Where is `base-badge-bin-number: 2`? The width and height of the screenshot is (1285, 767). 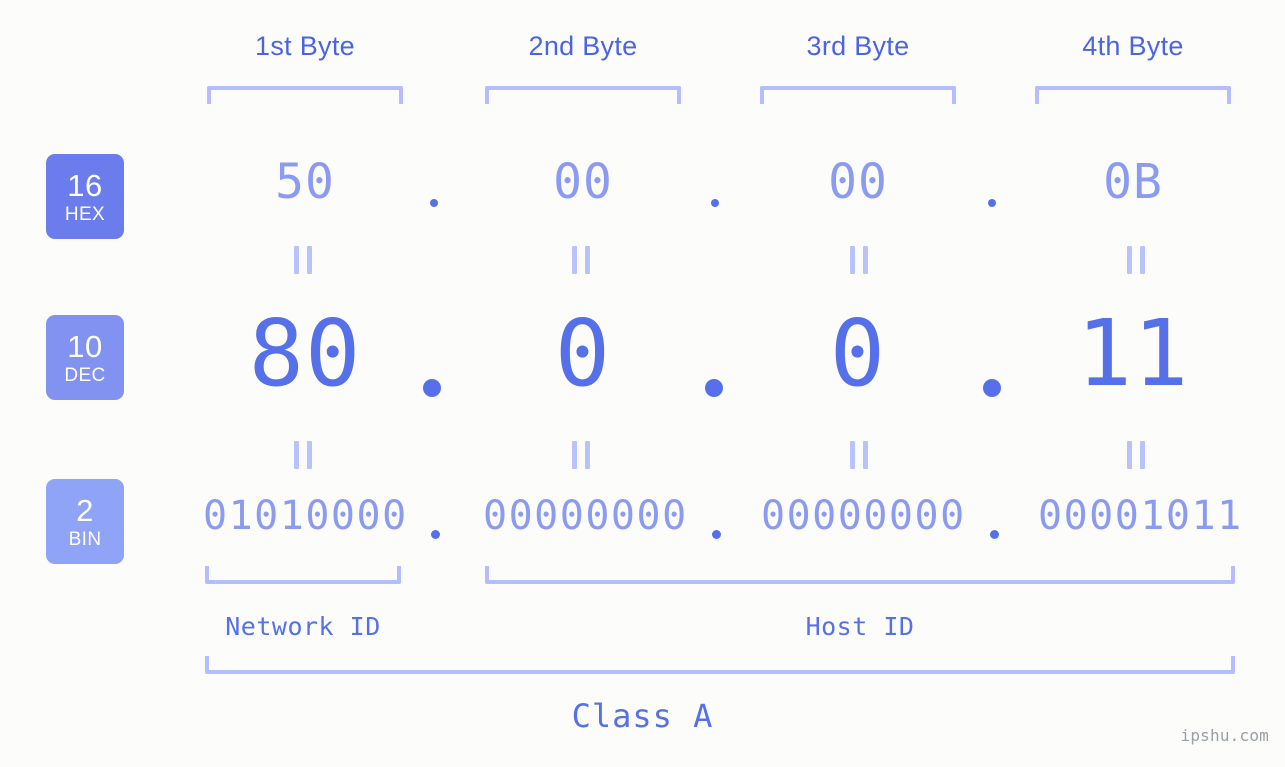 base-badge-bin-number: 2 is located at coordinates (85, 510).